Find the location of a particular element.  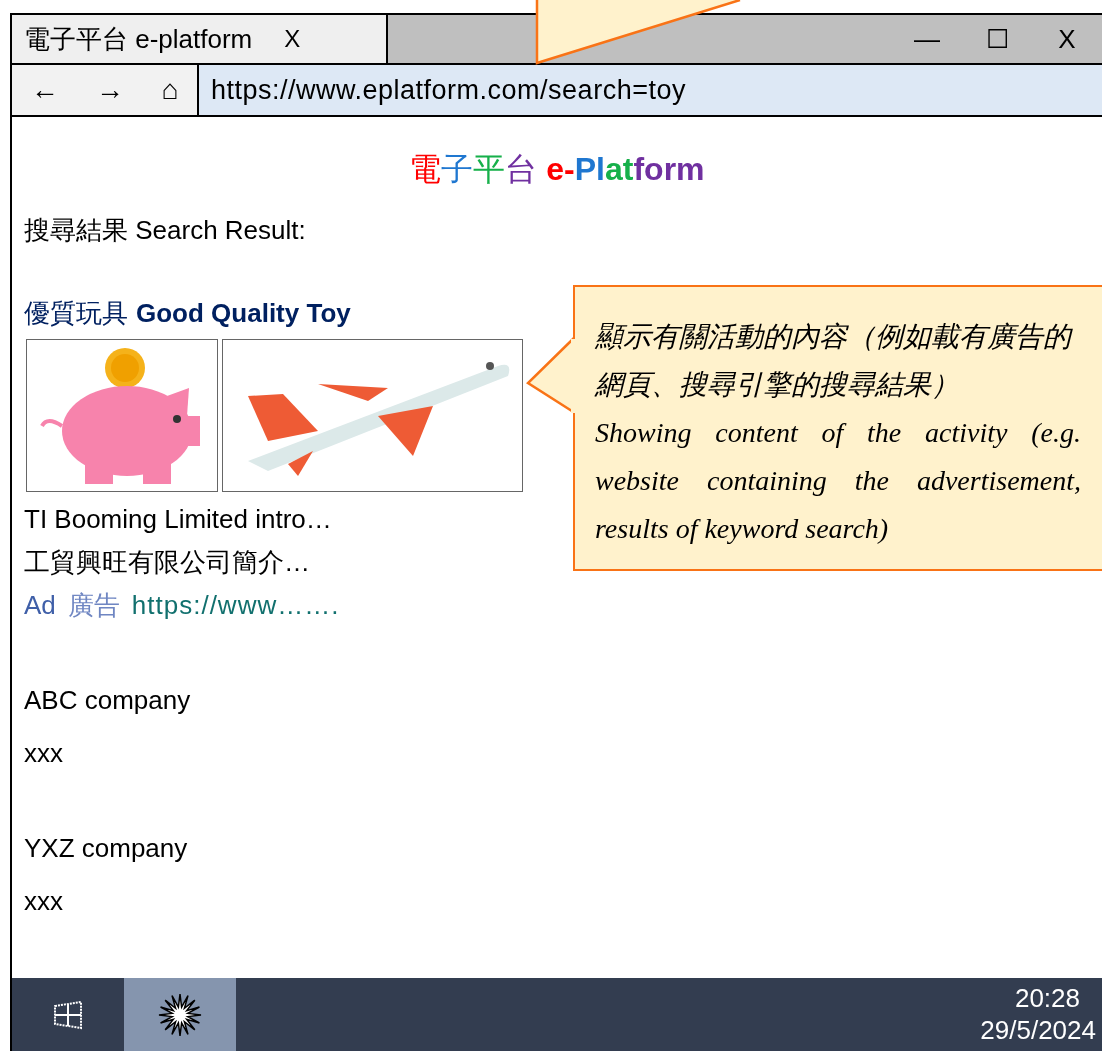

clock-date: 29/5/2024 is located at coordinates (1038, 1030).